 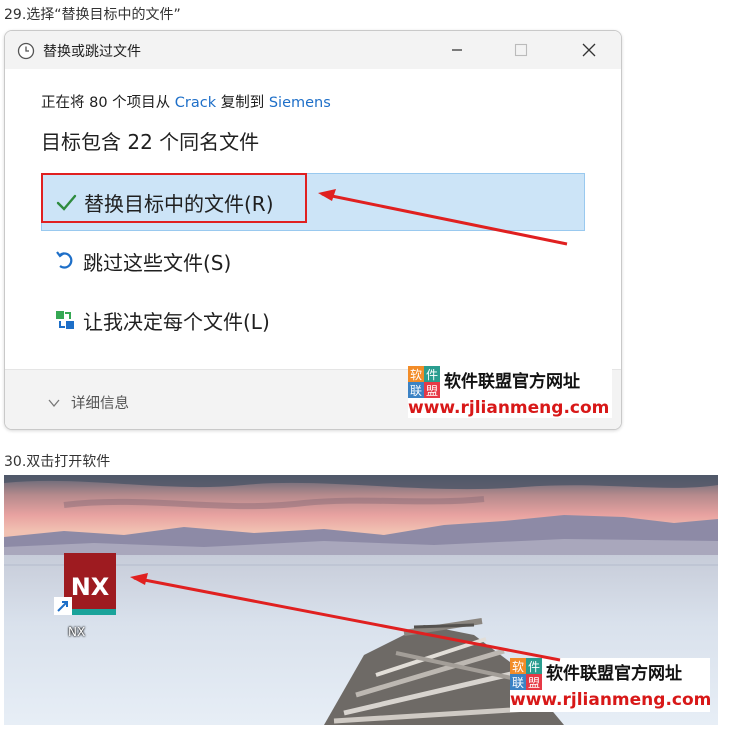 I want to click on close-icon, so click(x=589, y=50).